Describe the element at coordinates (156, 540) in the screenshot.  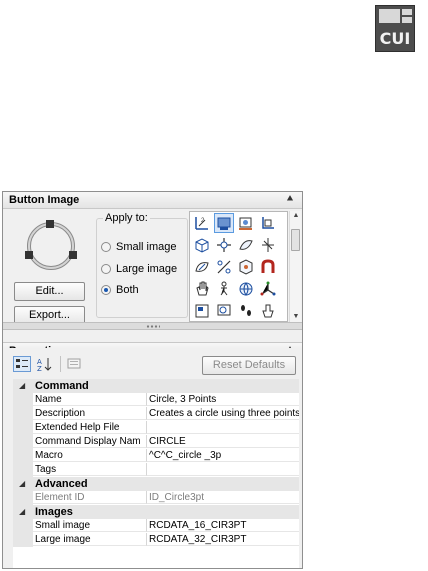
I see `property-row: Large image RCDATA_32_CIR3PT` at that location.